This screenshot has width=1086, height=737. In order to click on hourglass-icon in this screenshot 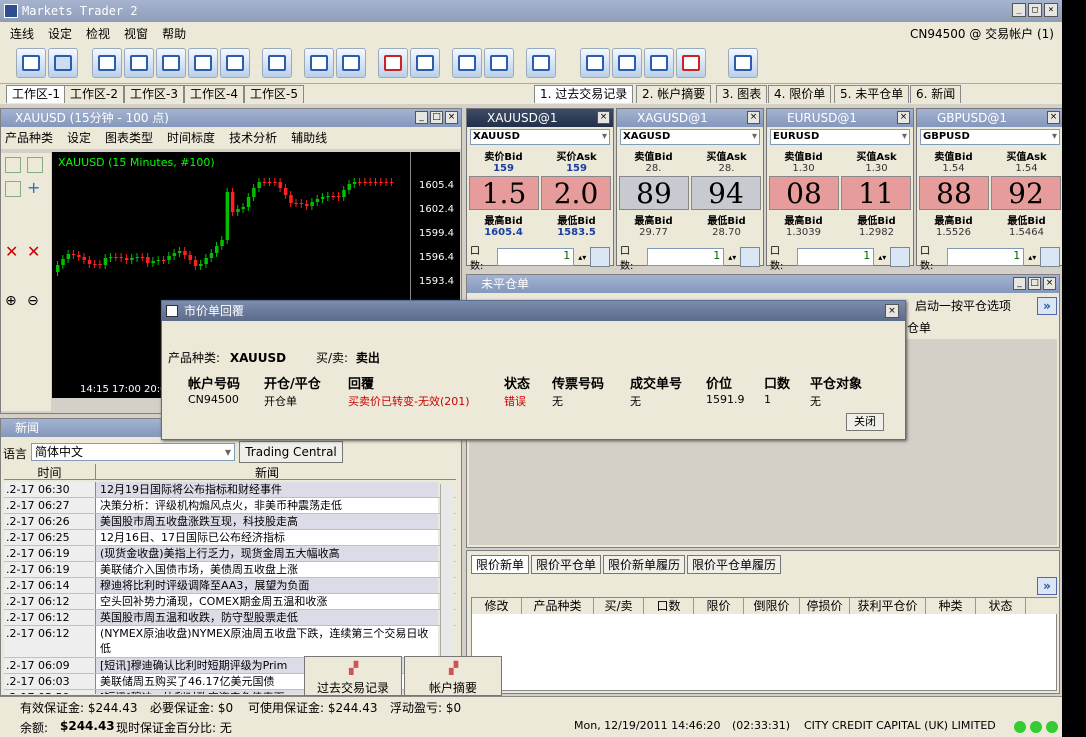, I will do `click(203, 63)`.